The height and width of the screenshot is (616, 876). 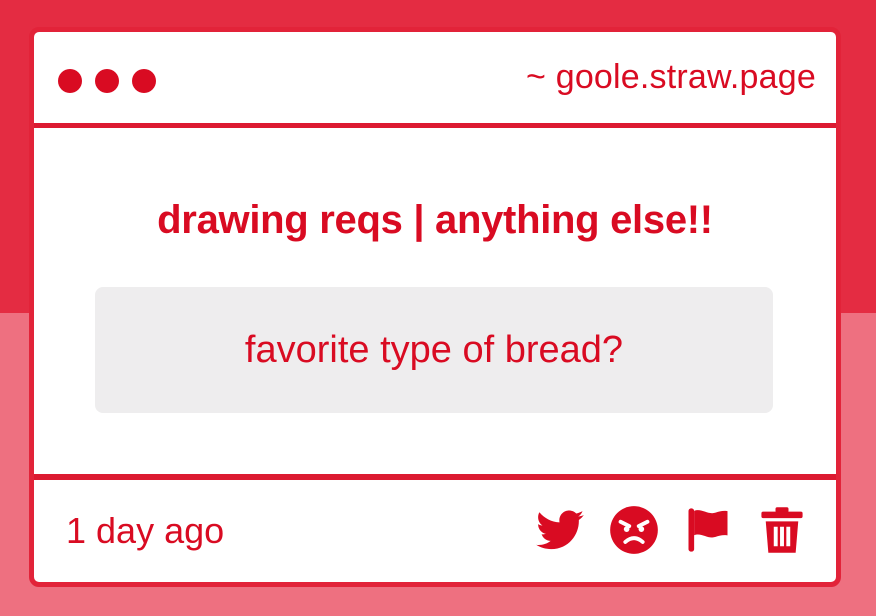 I want to click on report-angry-button, so click(x=634, y=530).